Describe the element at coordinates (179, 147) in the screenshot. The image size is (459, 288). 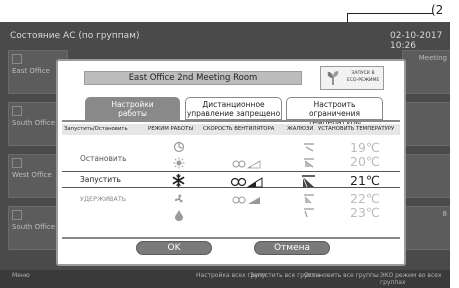
I see `auto-mode-icon` at that location.